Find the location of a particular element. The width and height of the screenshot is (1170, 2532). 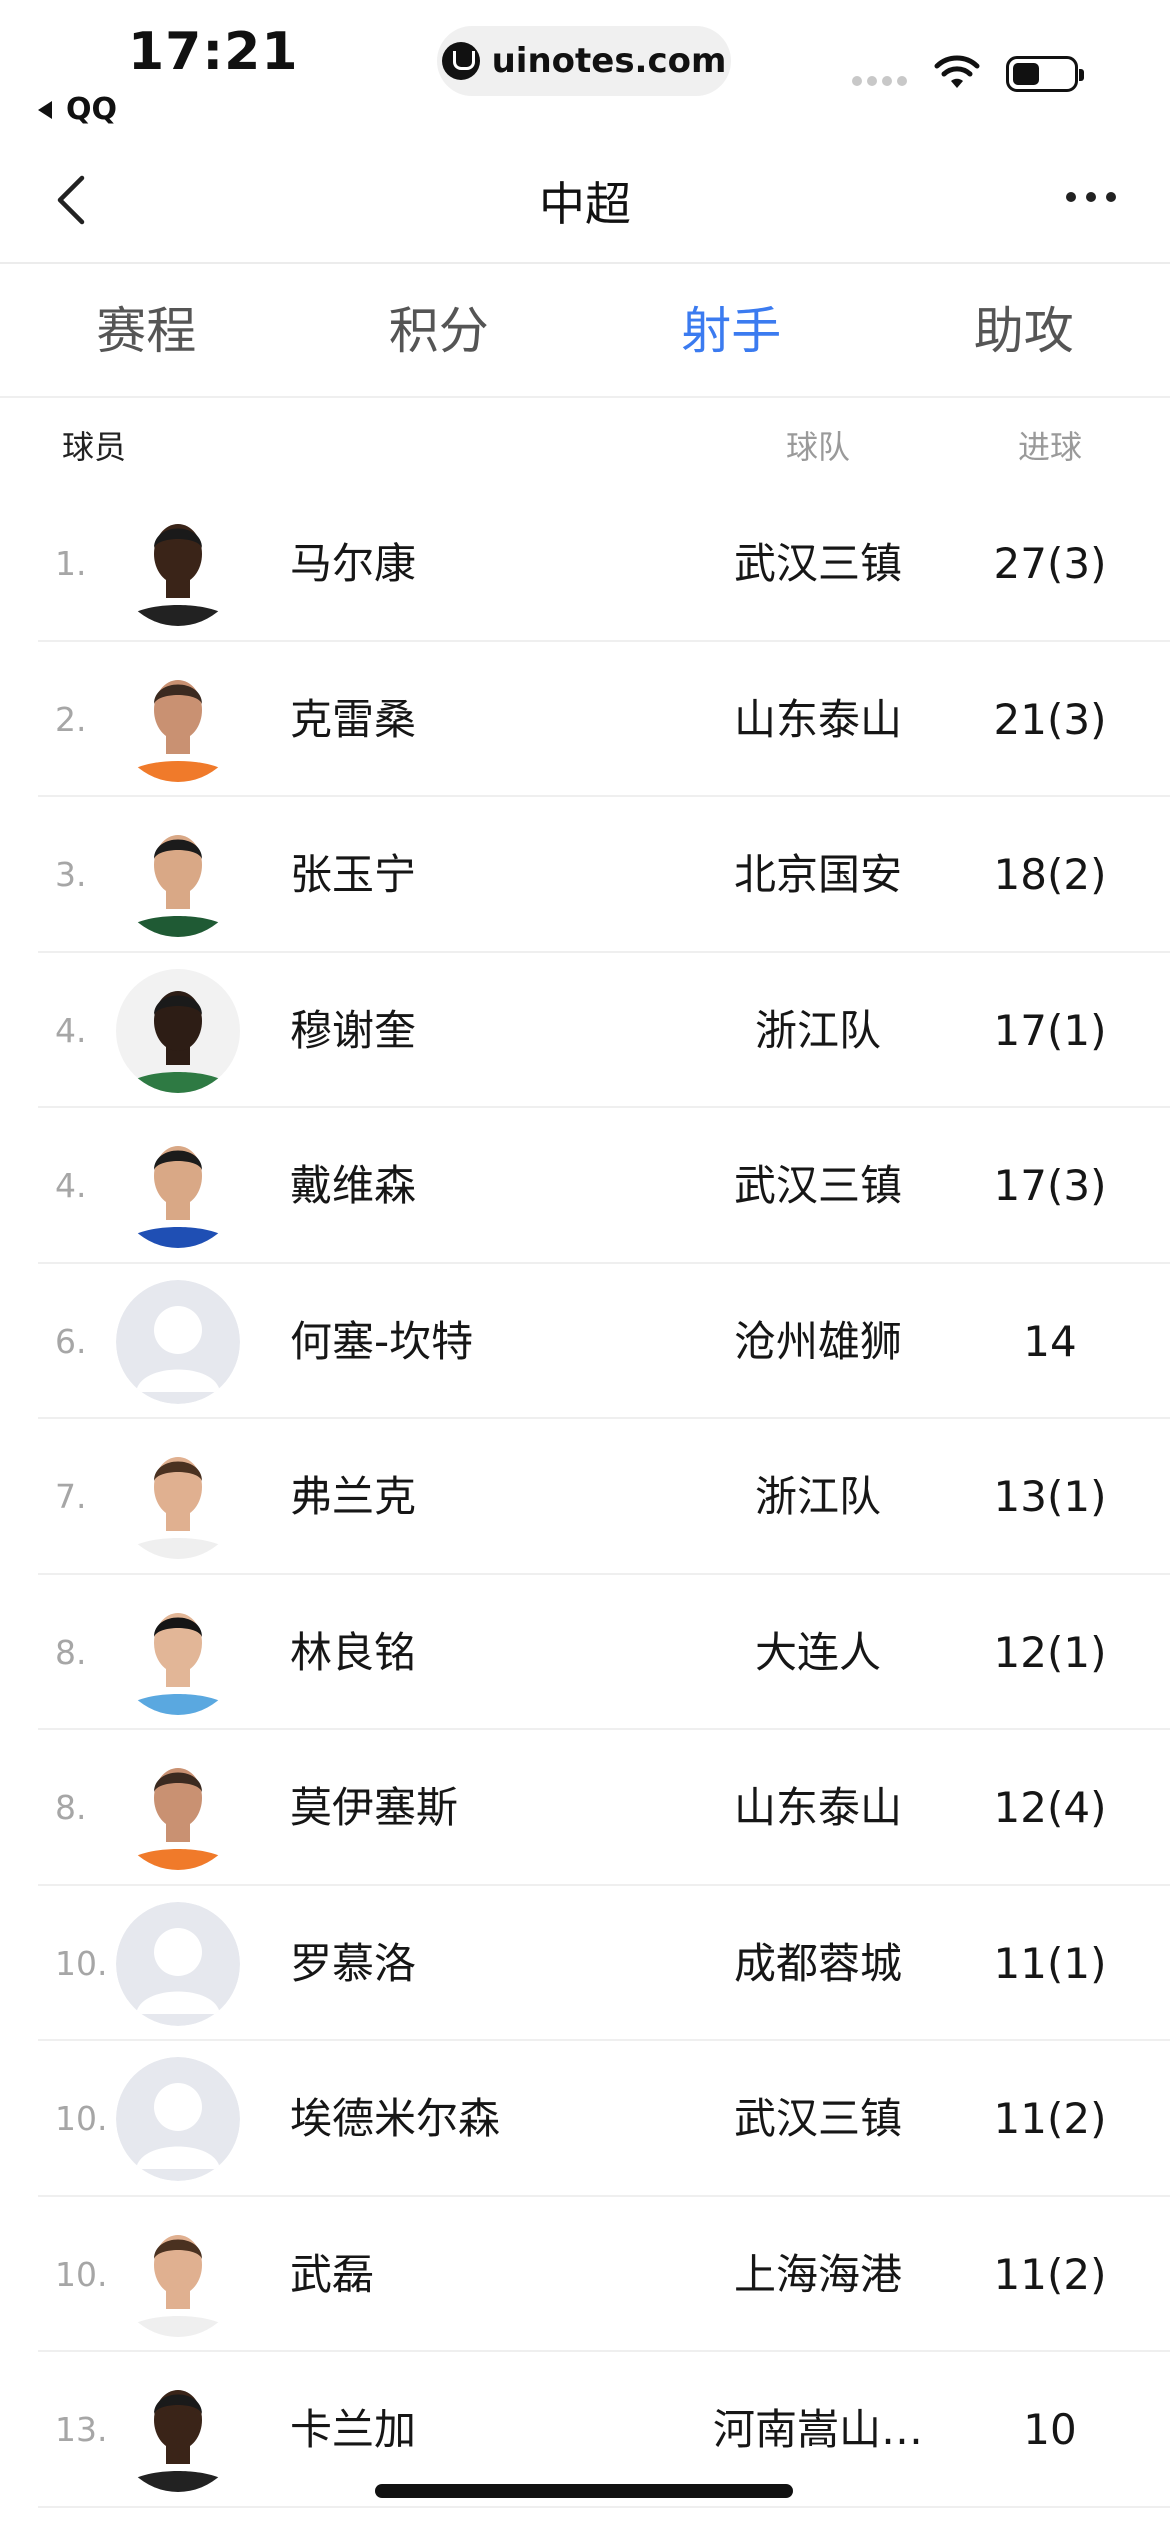

player-goals: 27(3) is located at coordinates (1050, 563).